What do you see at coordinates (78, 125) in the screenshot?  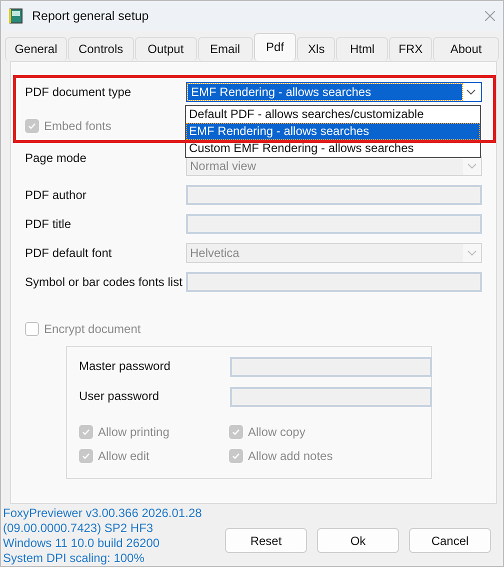 I see `checkbox-label: Embed fonts` at bounding box center [78, 125].